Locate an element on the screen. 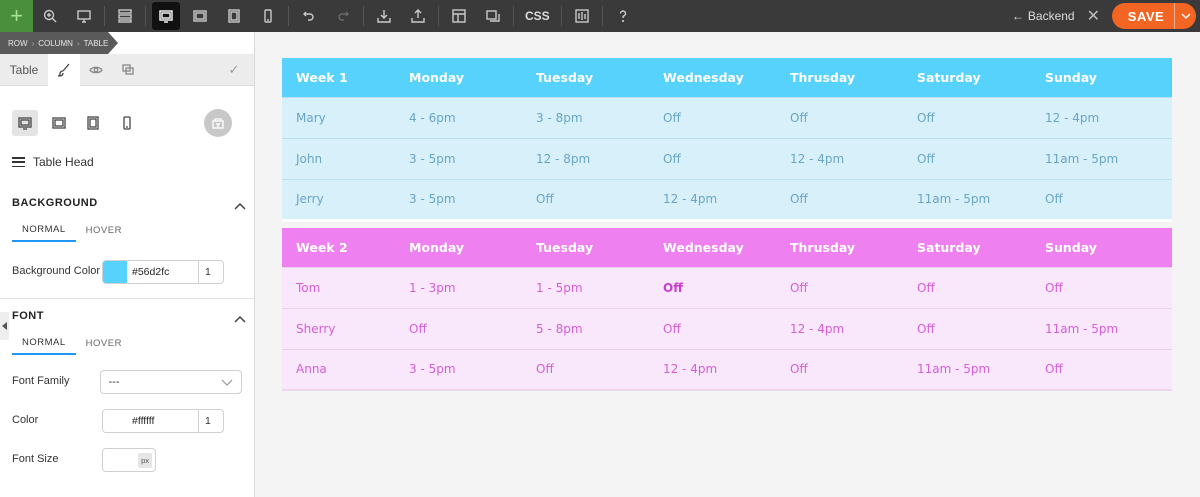 This screenshot has height=497, width=1200. table-header-cell: Tuesday is located at coordinates (565, 247).